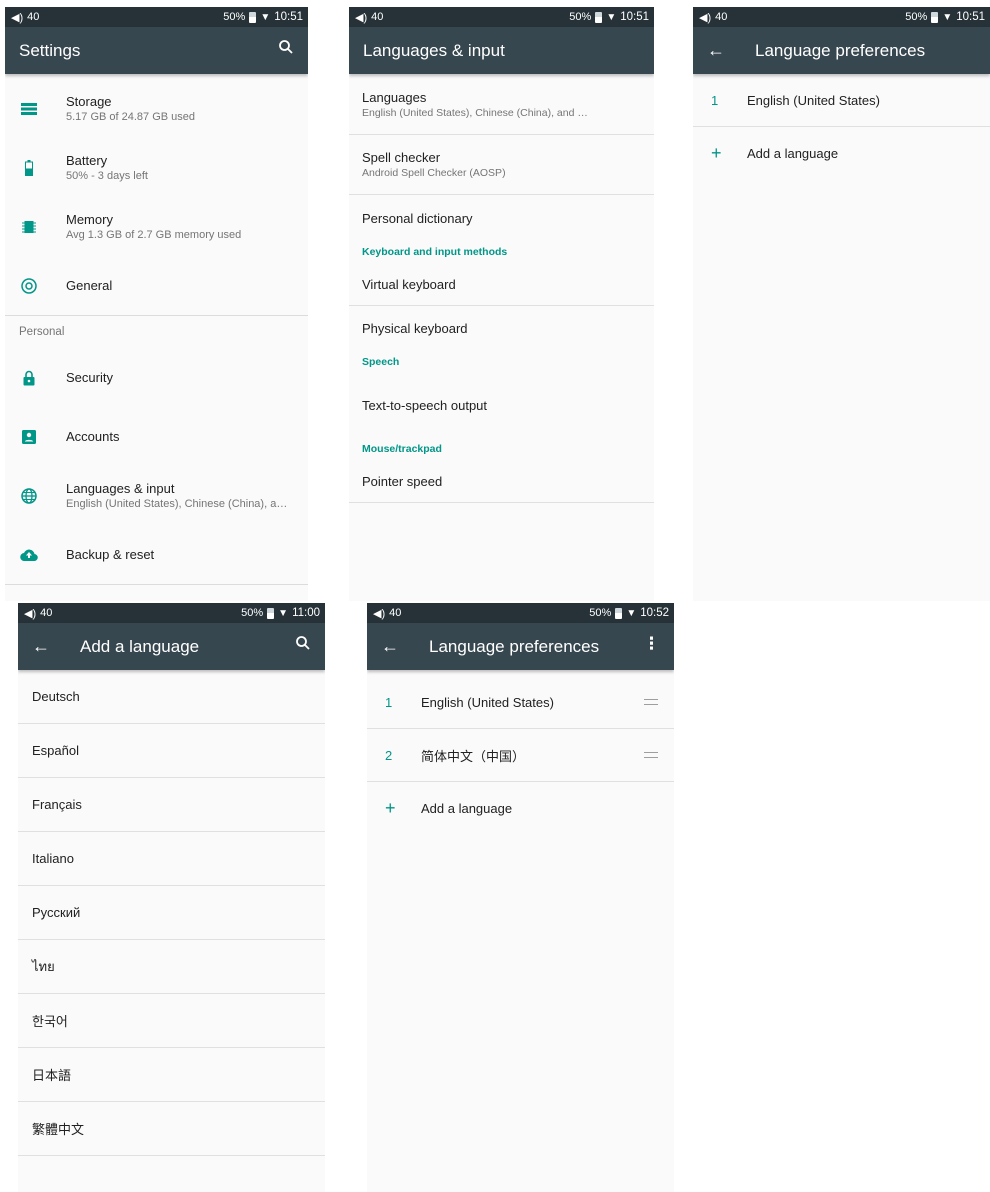  I want to click on language-option: 日本語, so click(171, 1075).